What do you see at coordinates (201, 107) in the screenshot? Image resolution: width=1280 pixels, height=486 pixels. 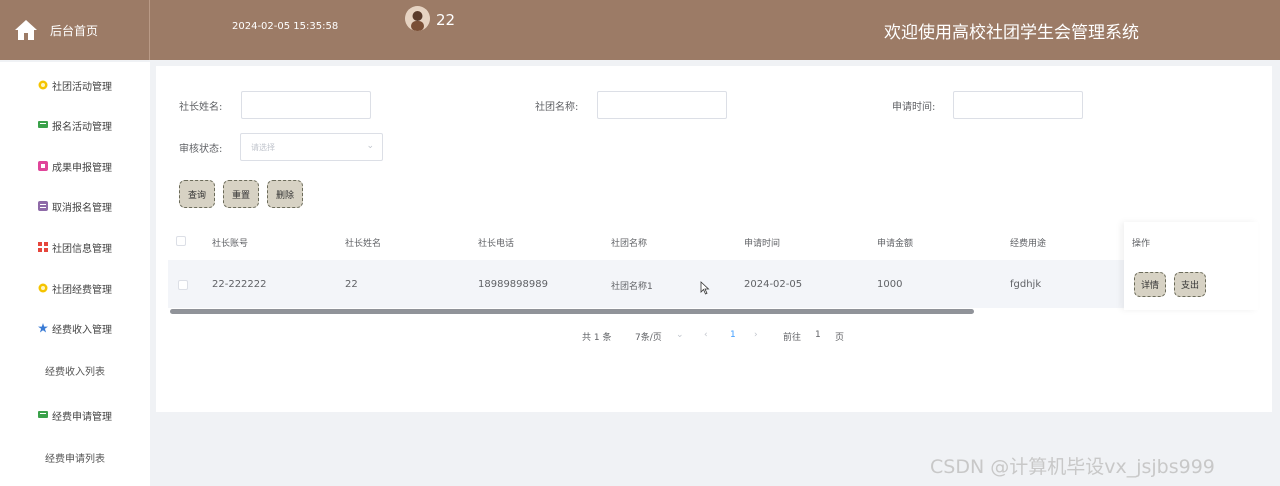 I see `leader-name-label: 社长姓名:` at bounding box center [201, 107].